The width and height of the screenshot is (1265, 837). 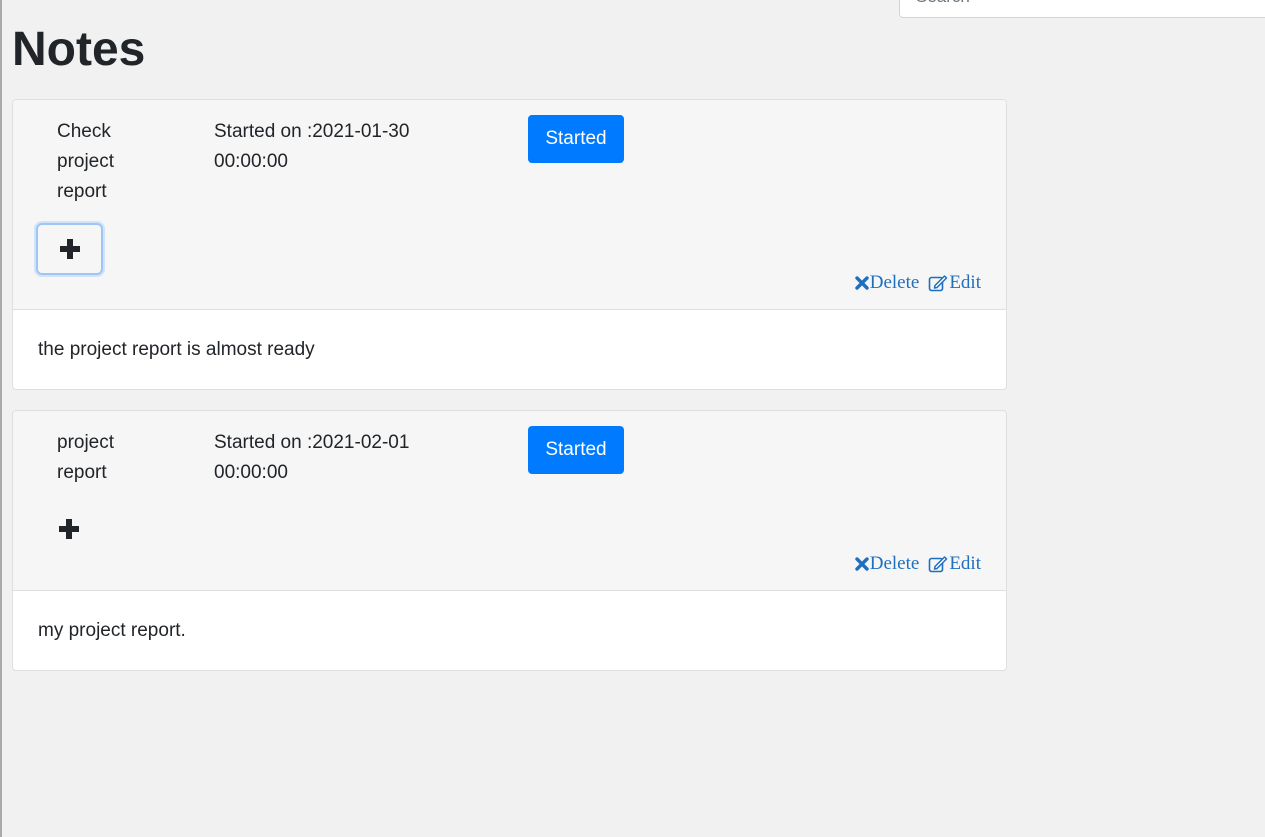 I want to click on note-start-date: Started on :2021-02-01 00:00:00, so click(x=312, y=457).